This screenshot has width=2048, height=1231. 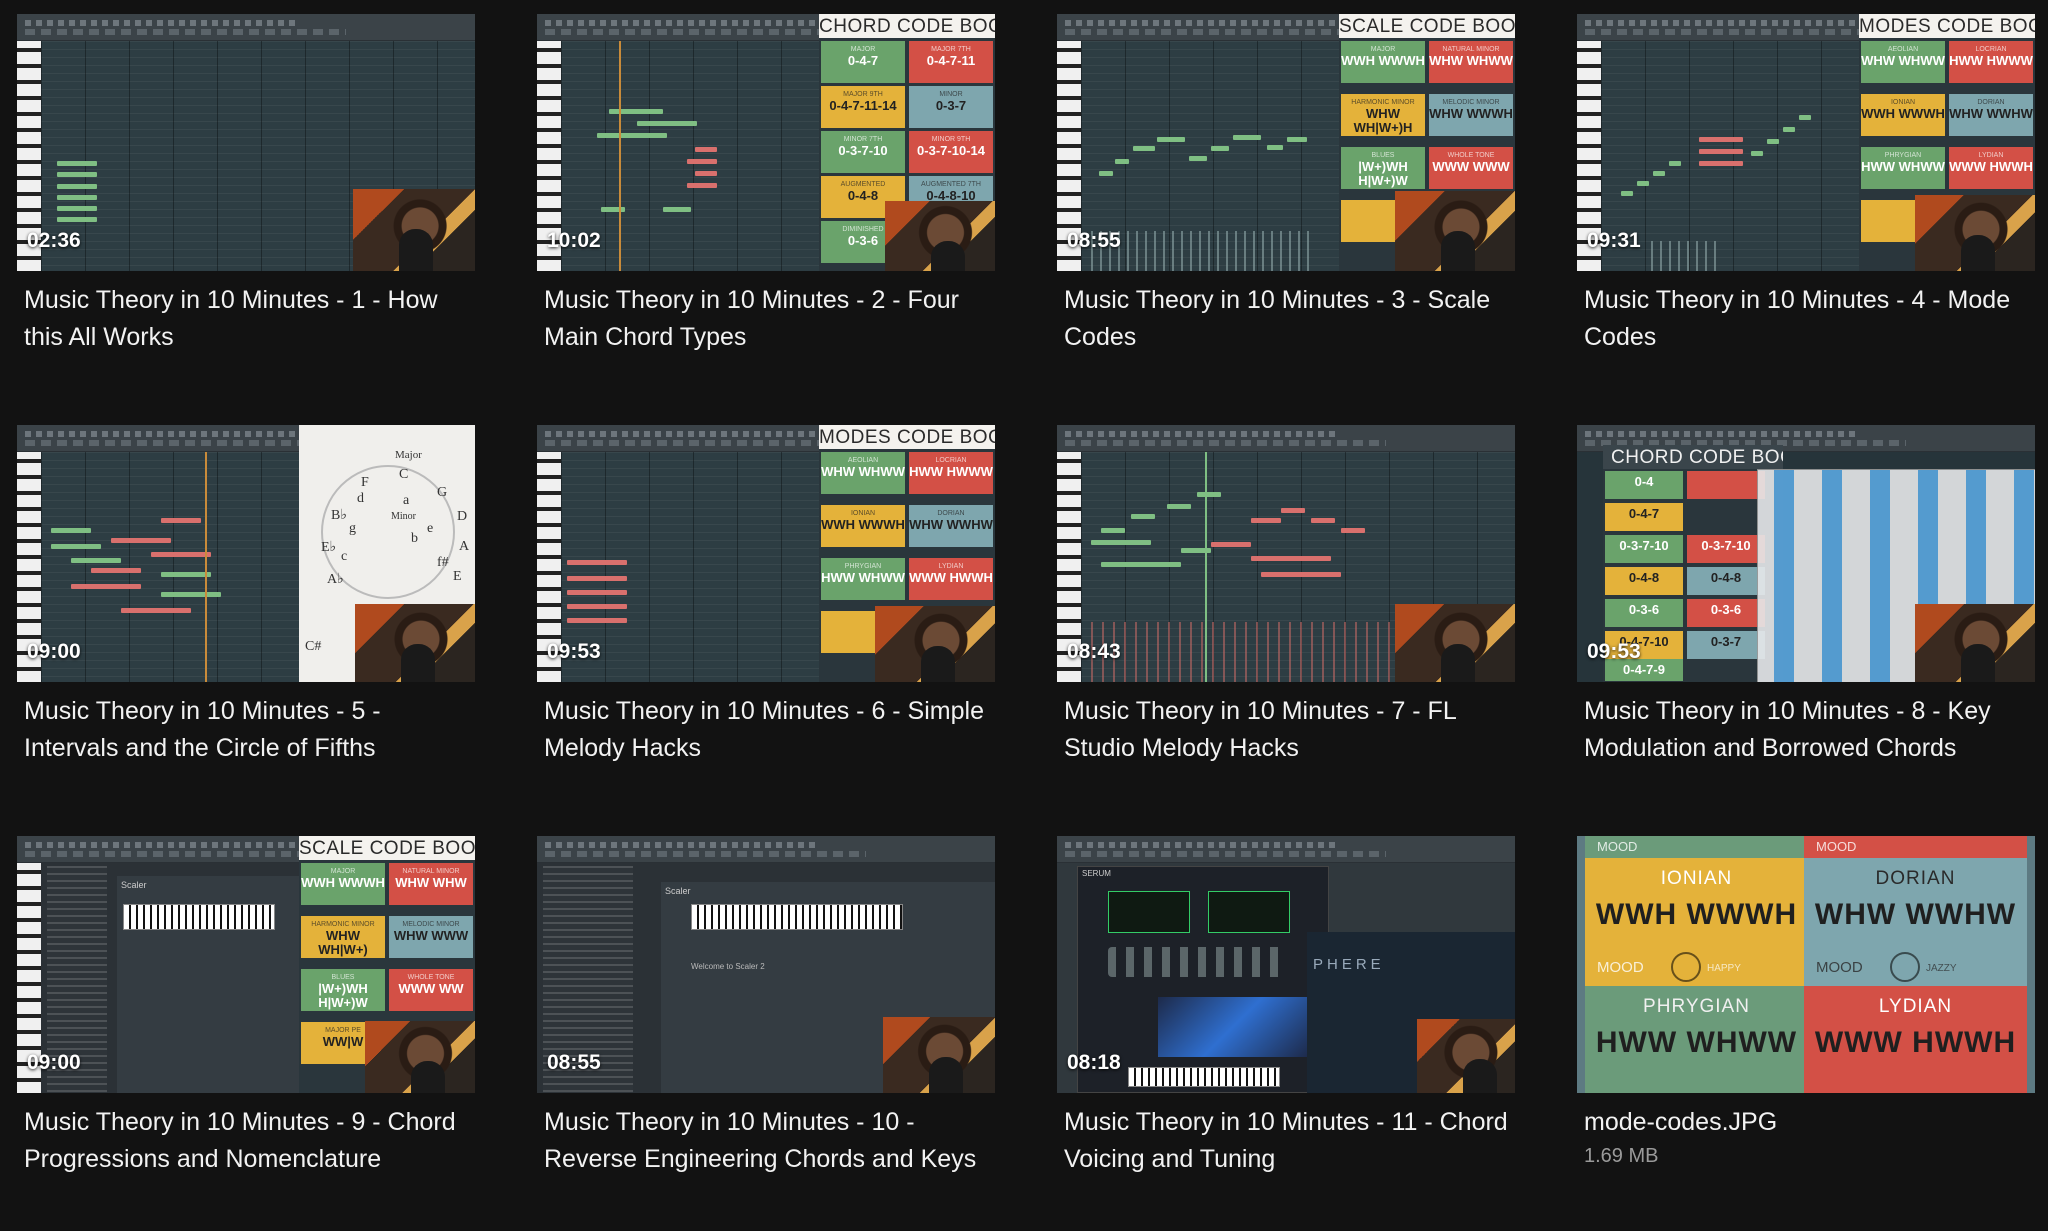 What do you see at coordinates (1204, 1077) in the screenshot?
I see `synth-keyboard` at bounding box center [1204, 1077].